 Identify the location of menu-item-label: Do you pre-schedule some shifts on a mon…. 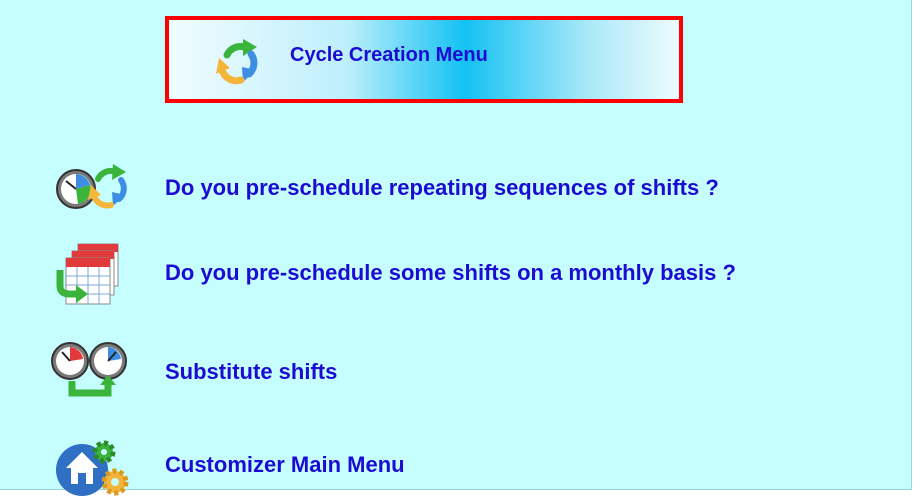
(450, 272).